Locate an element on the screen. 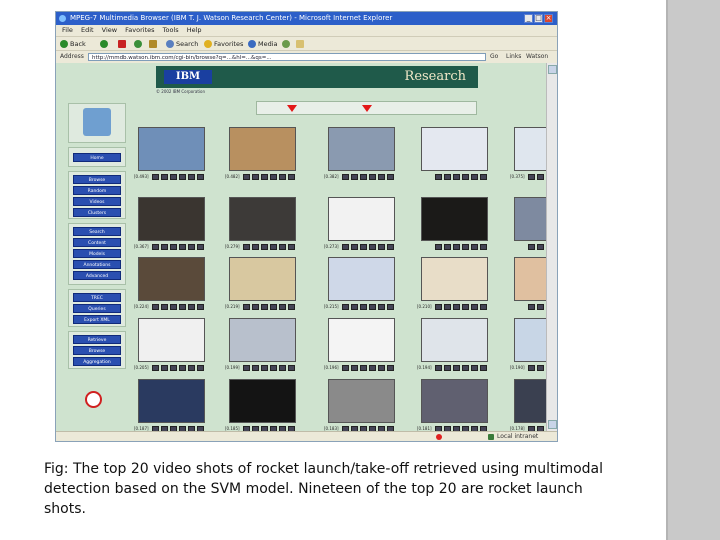 The width and height of the screenshot is (720, 540). nav-videos: Videos is located at coordinates (97, 201).